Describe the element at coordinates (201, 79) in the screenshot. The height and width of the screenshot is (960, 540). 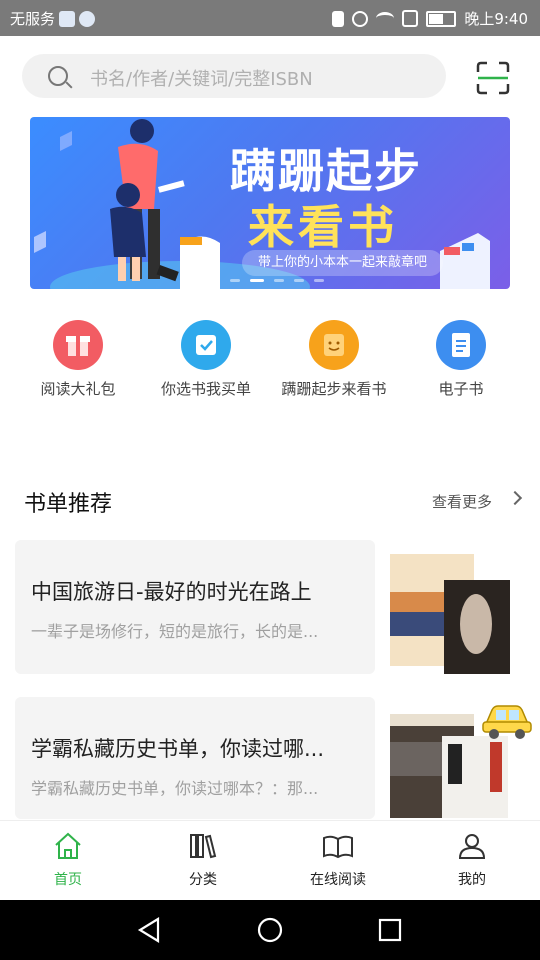
I see `search-placeholder: 书名/作者/关键词/完整ISBN` at that location.